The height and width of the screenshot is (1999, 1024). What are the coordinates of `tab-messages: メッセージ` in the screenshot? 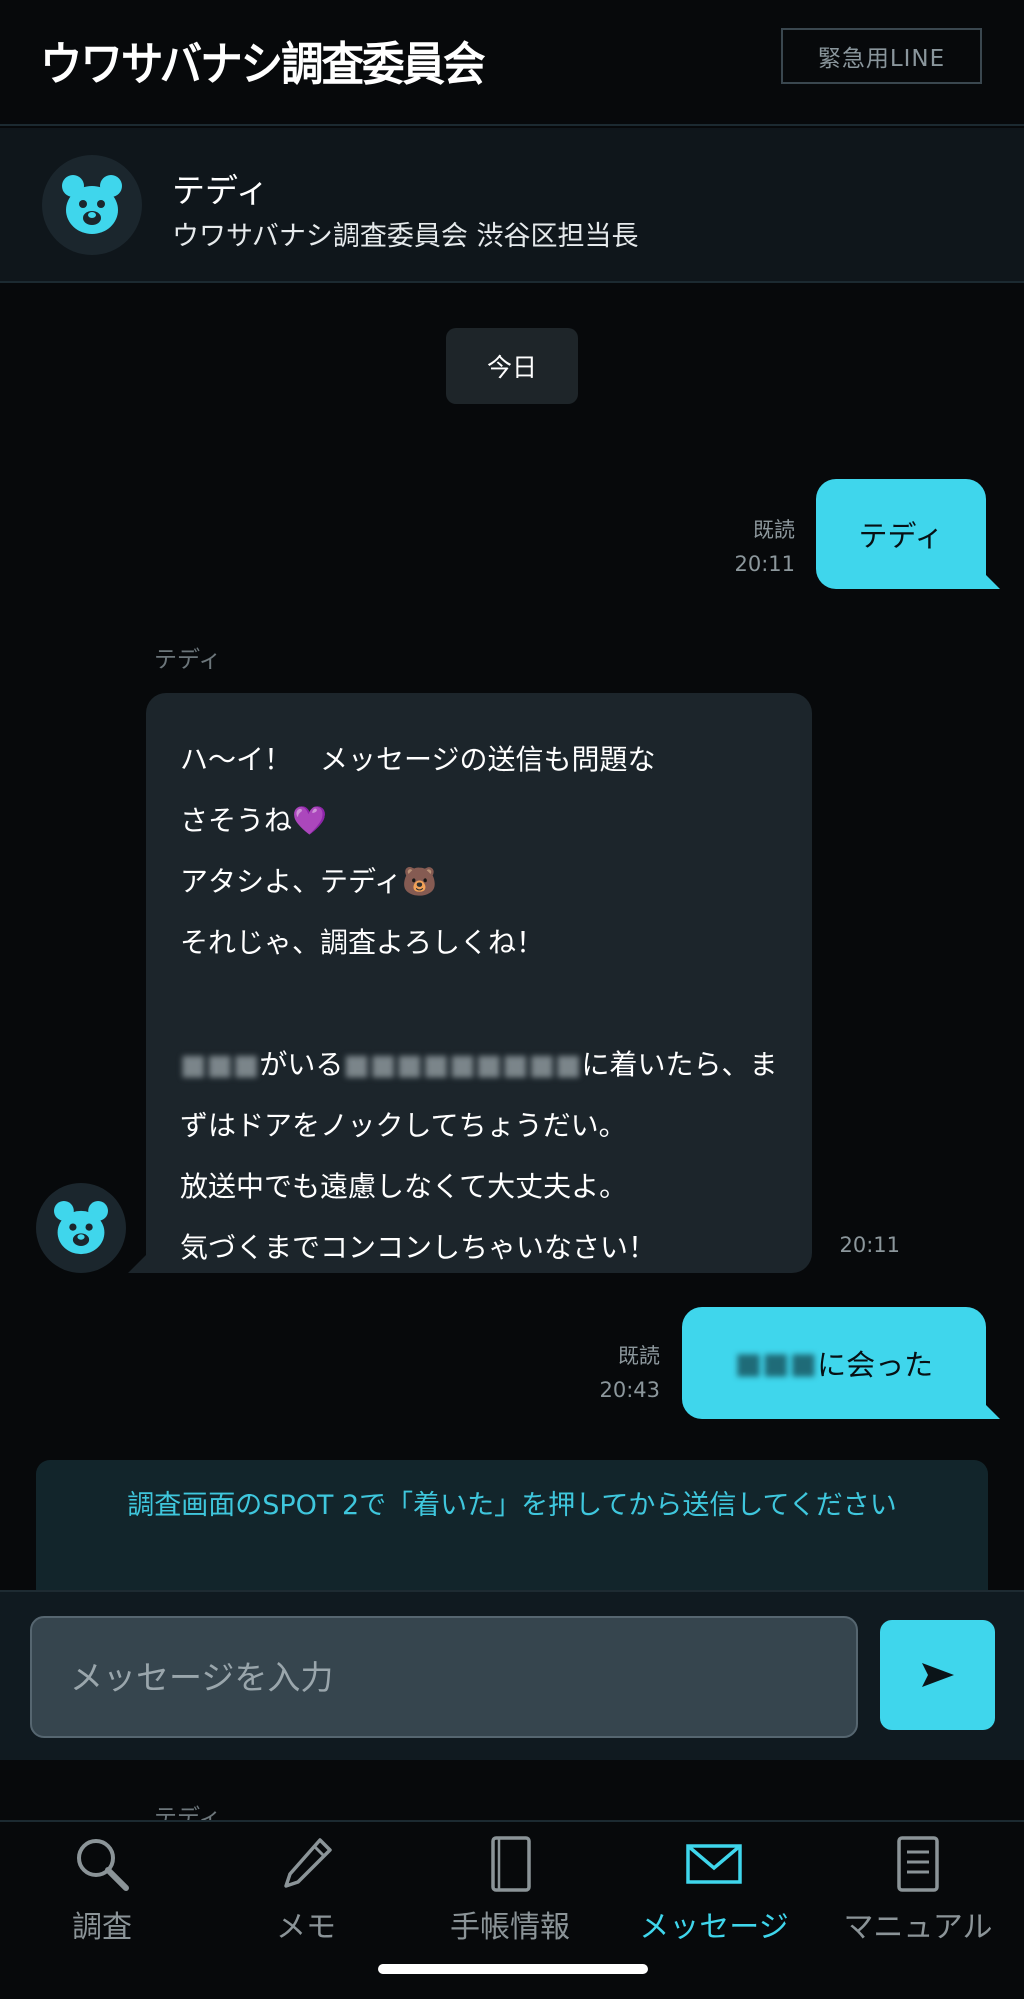 It's located at (714, 1892).